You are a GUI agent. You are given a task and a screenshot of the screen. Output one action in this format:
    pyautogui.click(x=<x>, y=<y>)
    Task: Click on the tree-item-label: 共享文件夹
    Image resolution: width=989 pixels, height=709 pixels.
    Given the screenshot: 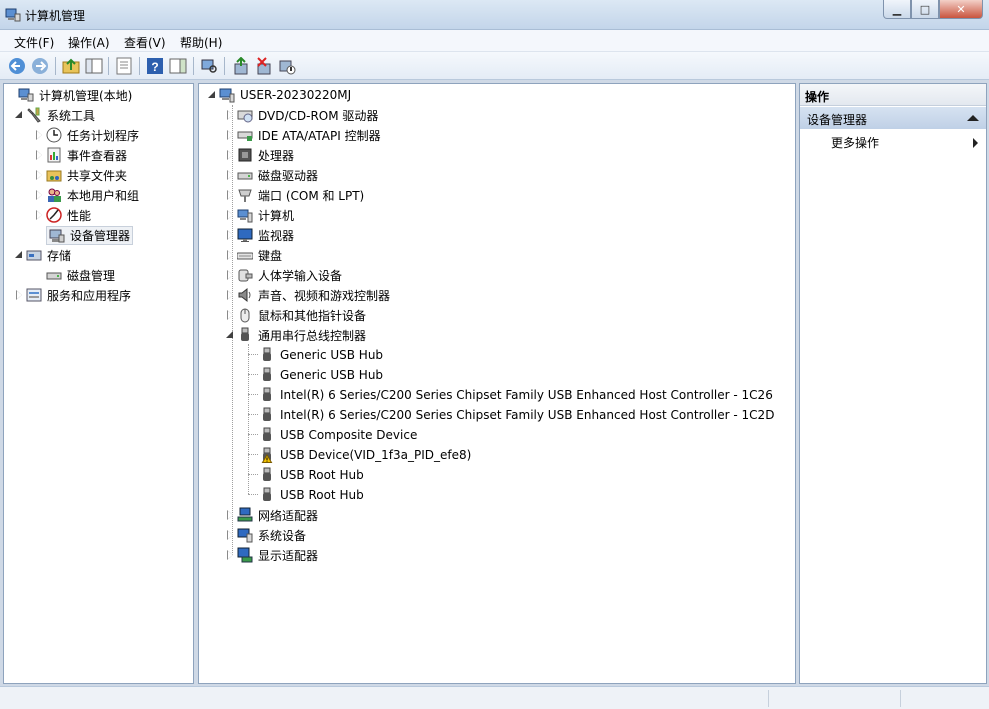 What is the action you would take?
    pyautogui.click(x=97, y=175)
    